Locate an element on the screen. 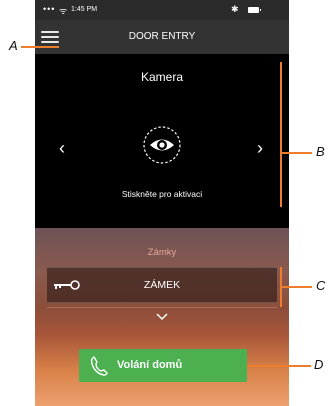  callout-b-line is located at coordinates (296, 153).